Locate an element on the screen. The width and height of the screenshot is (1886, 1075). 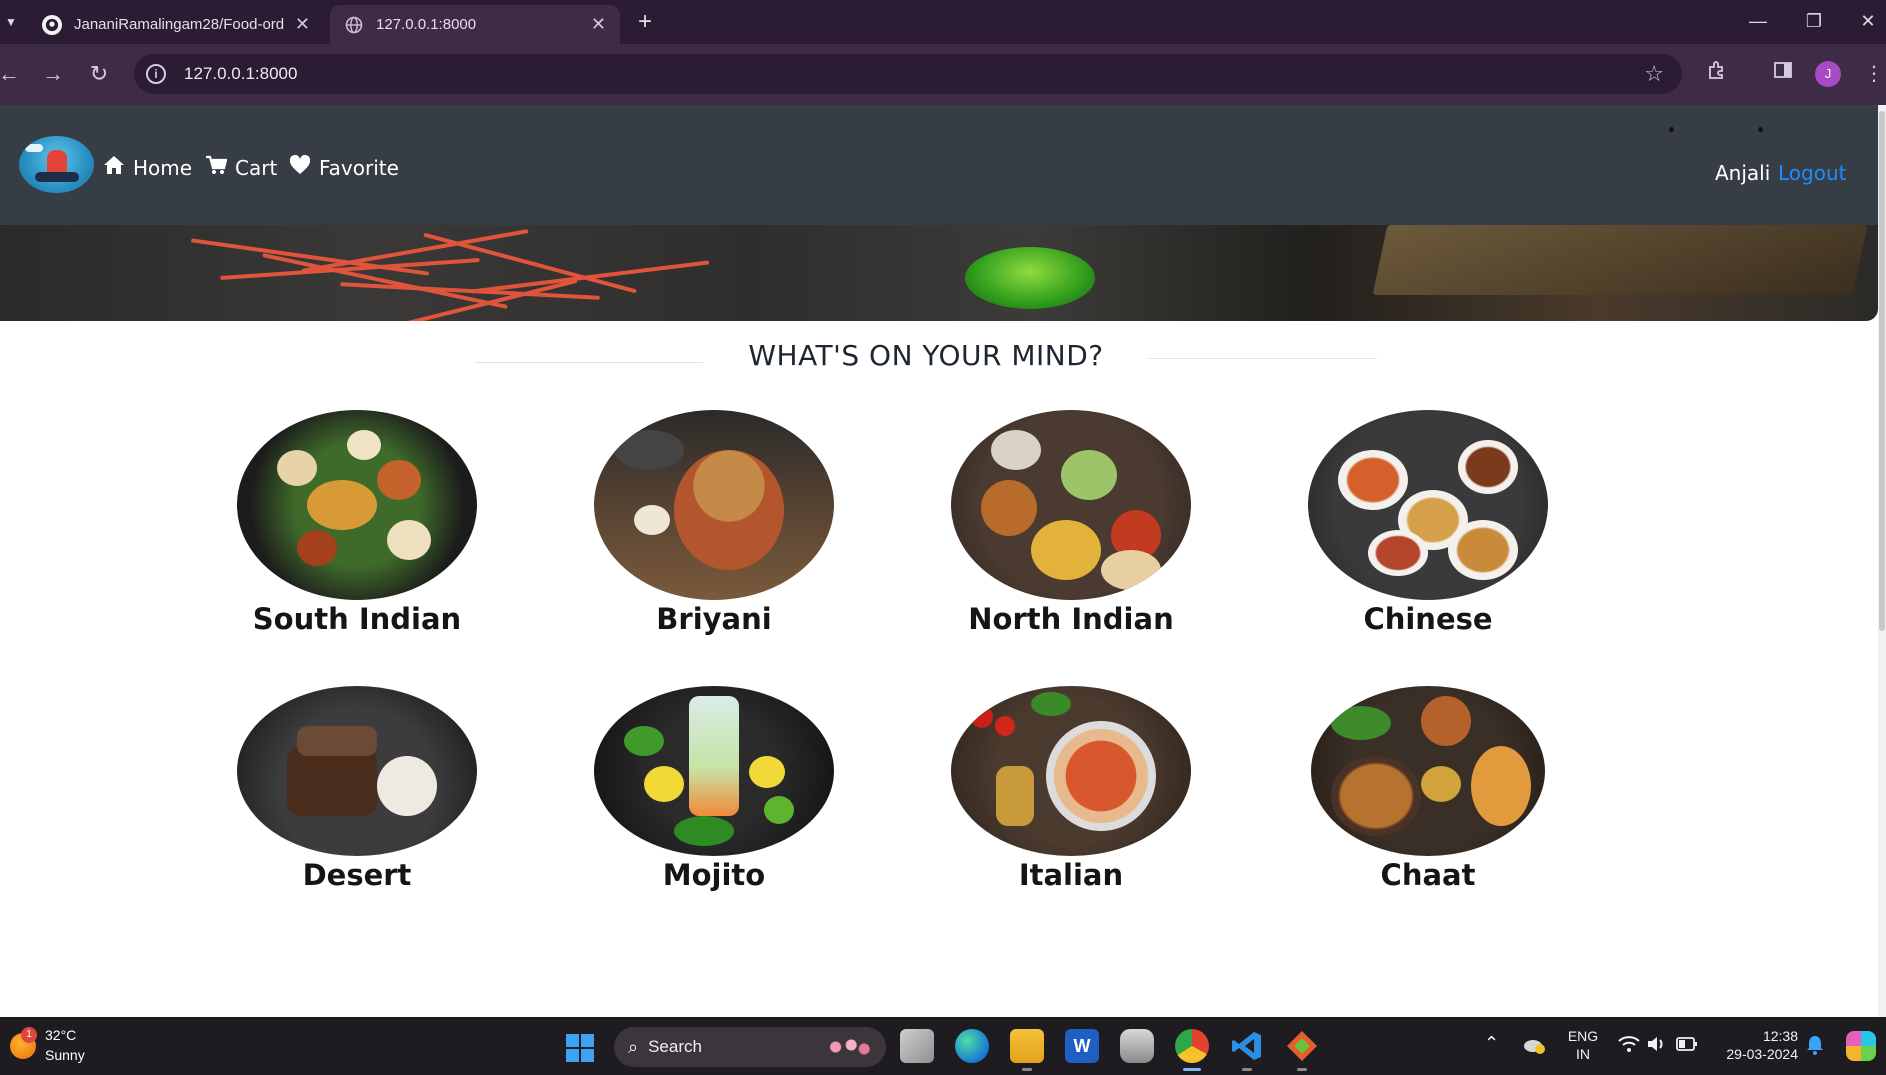
battery-icon is located at coordinates (1687, 1045).